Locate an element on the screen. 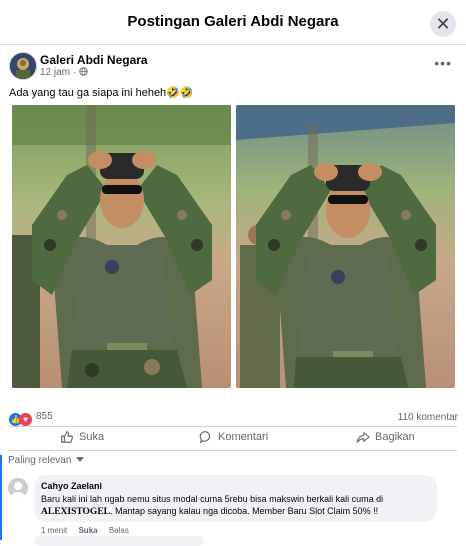  share-button: Bagikan is located at coordinates (385, 440).